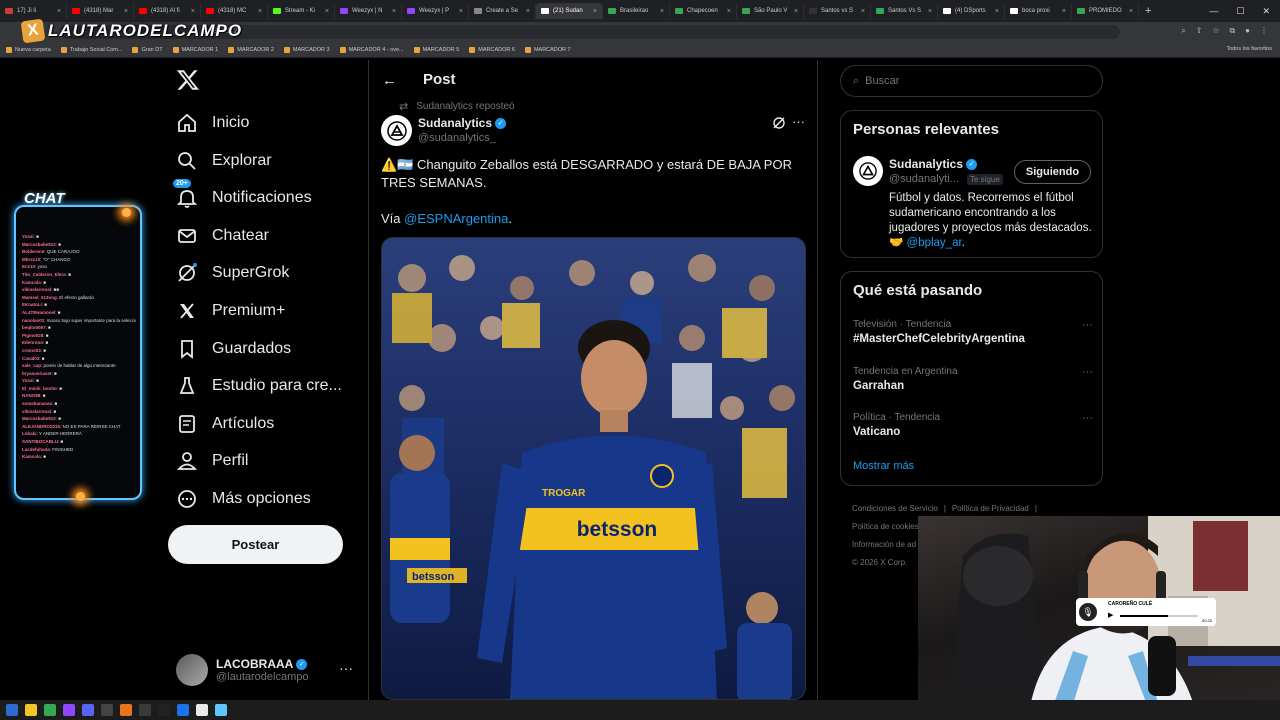  Describe the element at coordinates (457, 106) in the screenshot. I see `repost-indicator: ⇄ Sudanalytics reposteó` at that location.